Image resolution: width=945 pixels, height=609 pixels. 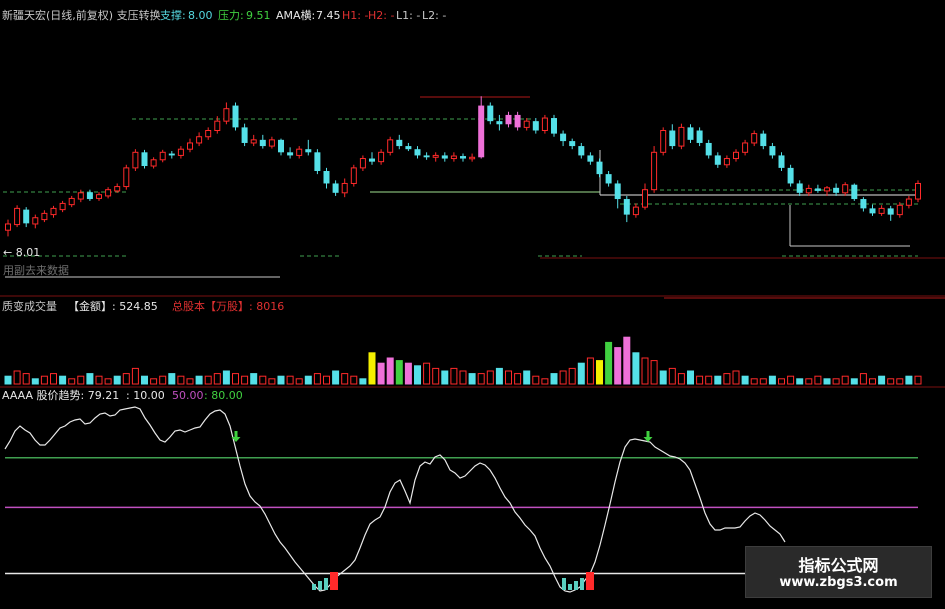 I want to click on volume-title: 质变成交量, so click(x=29, y=306).